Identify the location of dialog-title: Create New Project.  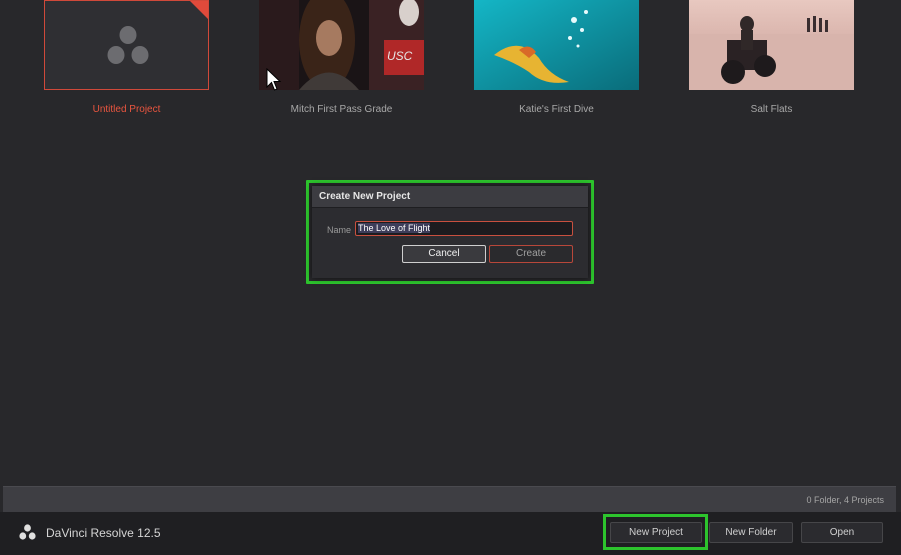
(365, 196).